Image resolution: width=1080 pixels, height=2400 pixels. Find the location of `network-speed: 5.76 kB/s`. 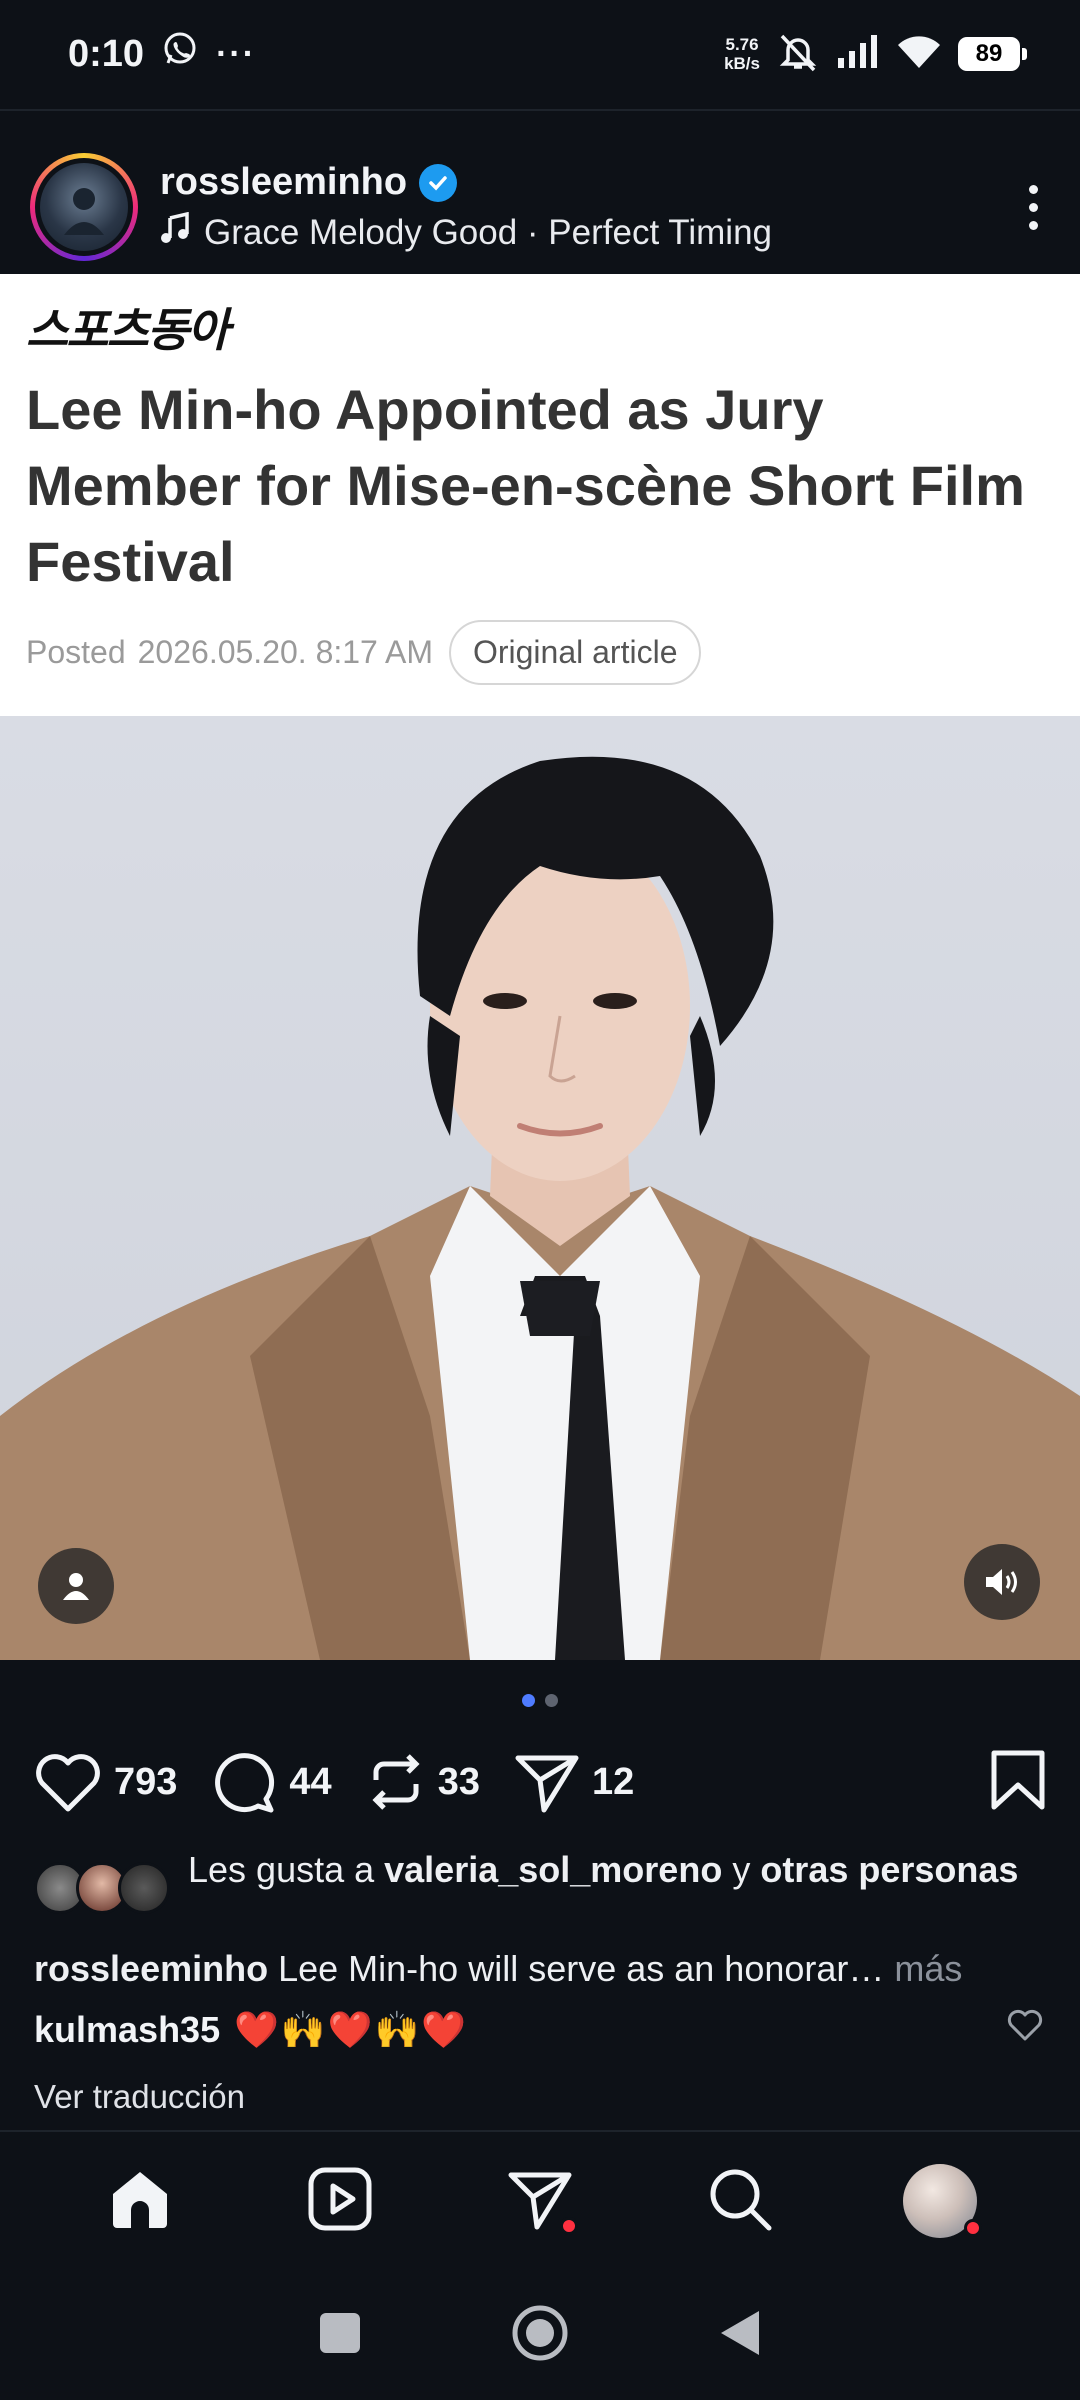

network-speed: 5.76 kB/s is located at coordinates (742, 54).